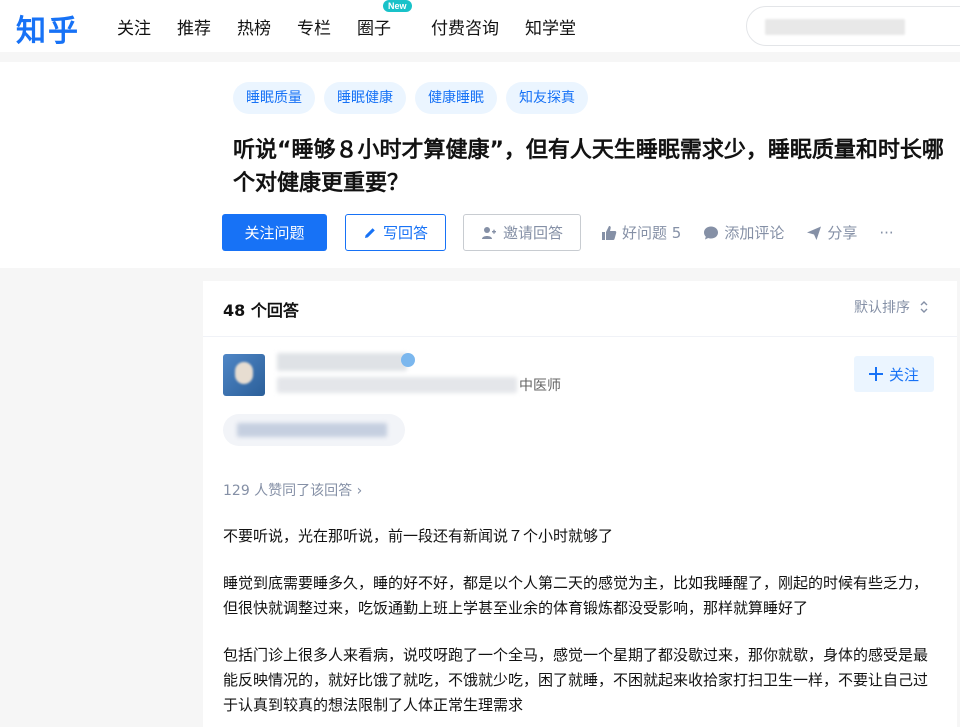 Image resolution: width=960 pixels, height=727 pixels. What do you see at coordinates (540, 386) in the screenshot?
I see `author-headline-suffix: 中医师` at bounding box center [540, 386].